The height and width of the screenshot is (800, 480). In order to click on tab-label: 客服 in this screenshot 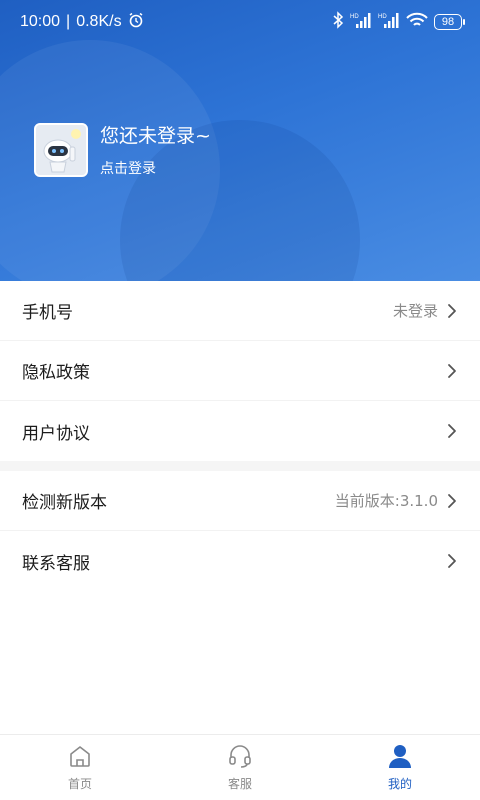, I will do `click(239, 784)`.